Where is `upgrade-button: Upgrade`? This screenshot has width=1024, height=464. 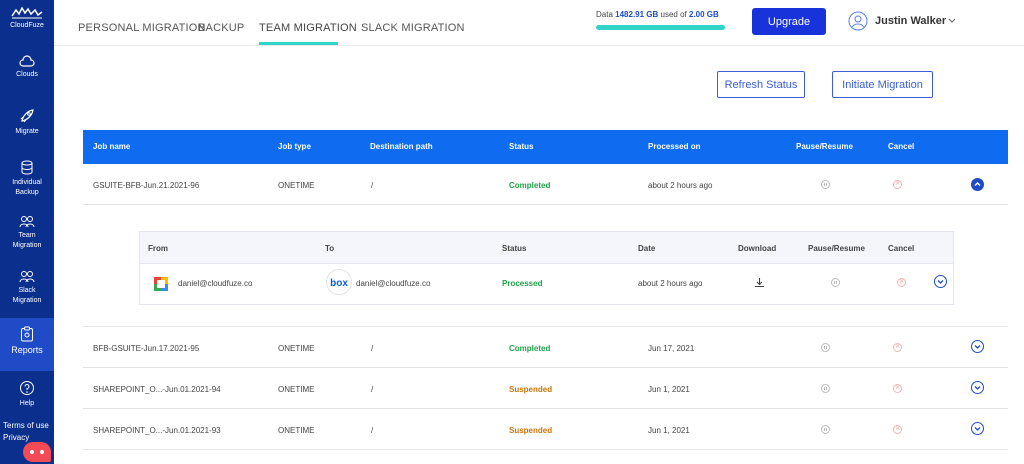 upgrade-button: Upgrade is located at coordinates (789, 21).